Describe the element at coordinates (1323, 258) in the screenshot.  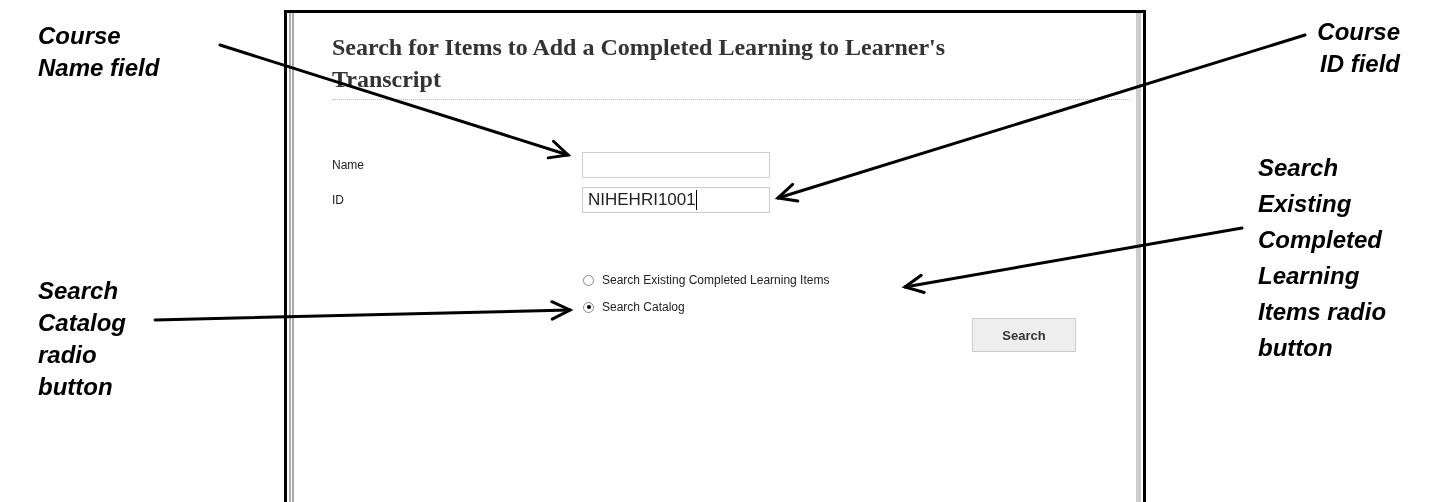
I see `callout-label: Search Existing Completed Learning Items radio button` at that location.